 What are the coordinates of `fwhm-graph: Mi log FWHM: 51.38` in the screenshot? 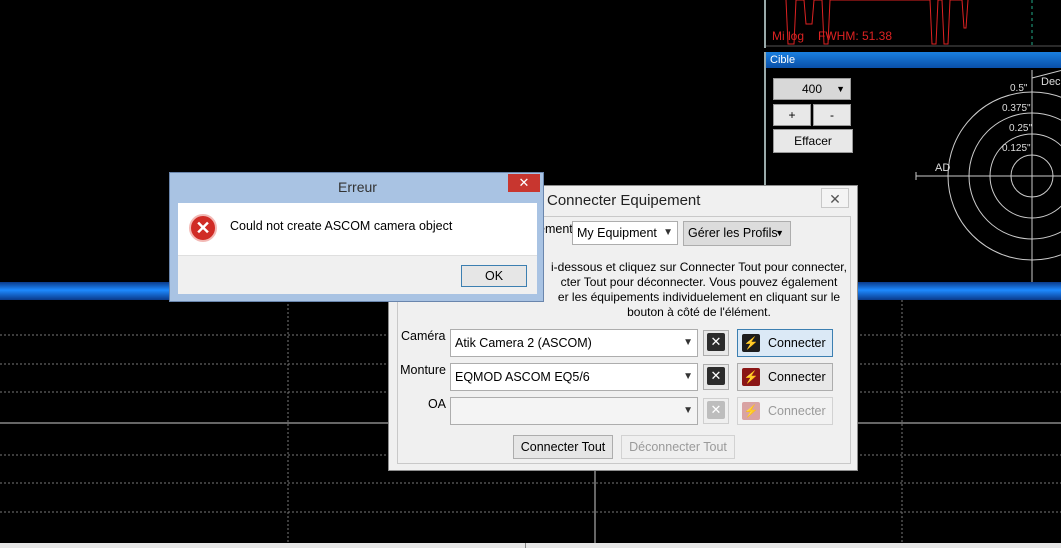 It's located at (912, 24).